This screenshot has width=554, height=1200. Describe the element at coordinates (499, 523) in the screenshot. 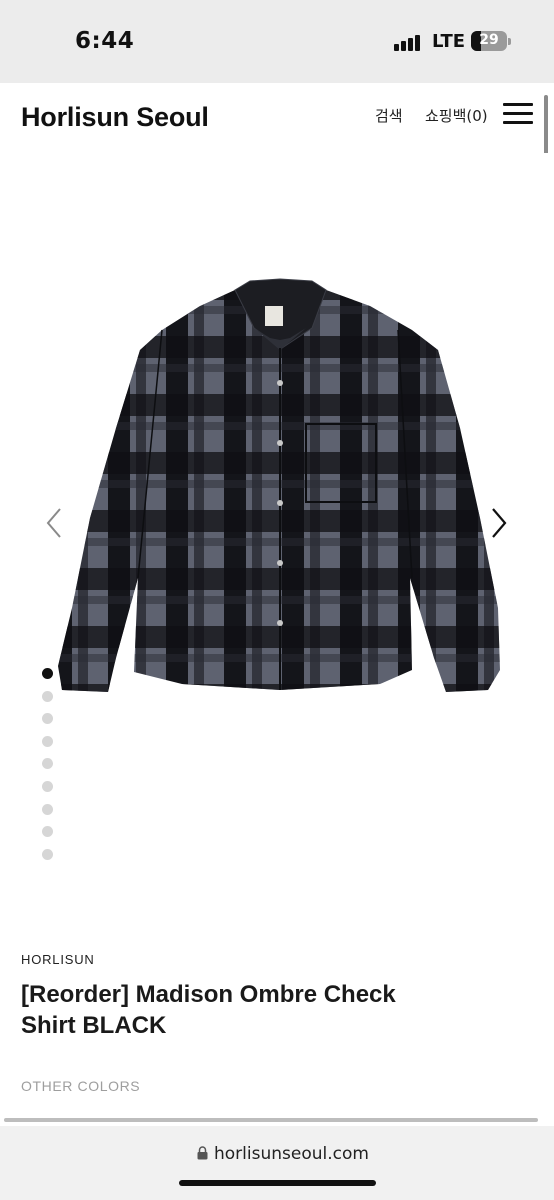

I see `chevron-right-icon` at that location.